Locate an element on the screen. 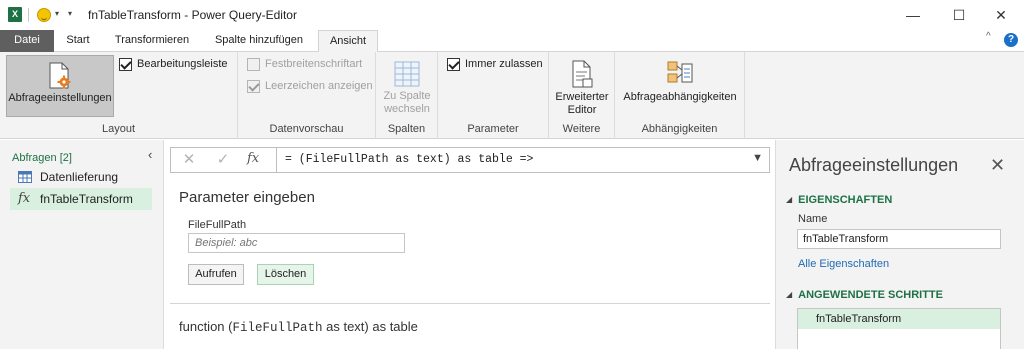  columns-group-label: Spalten is located at coordinates (406, 129).